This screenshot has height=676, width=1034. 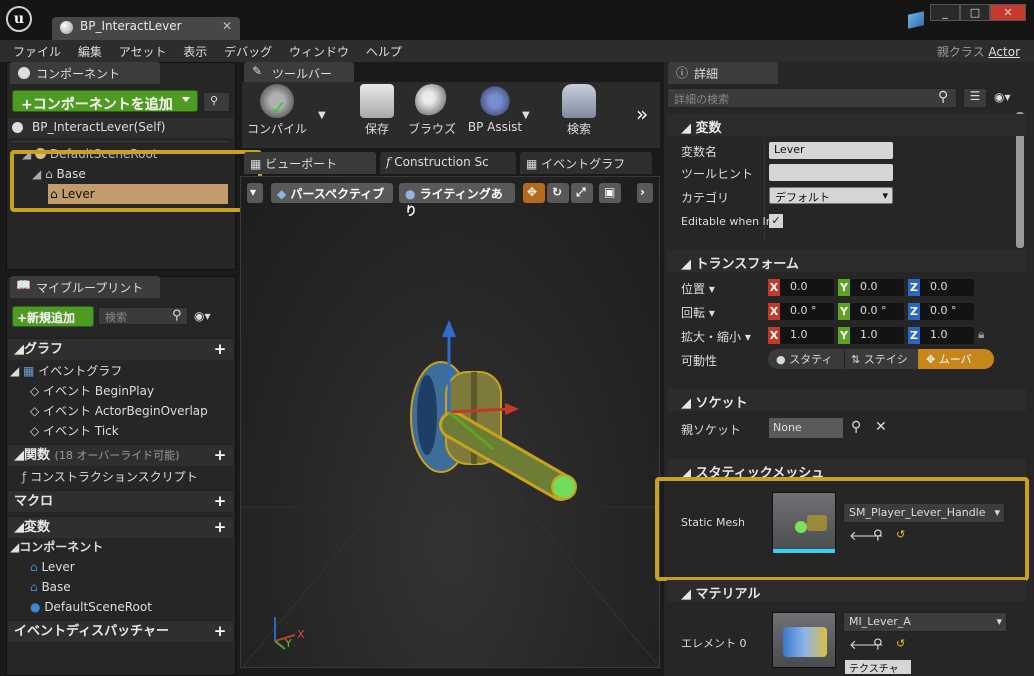 What do you see at coordinates (248, 50) in the screenshot?
I see `menu-debug: デバッグ` at bounding box center [248, 50].